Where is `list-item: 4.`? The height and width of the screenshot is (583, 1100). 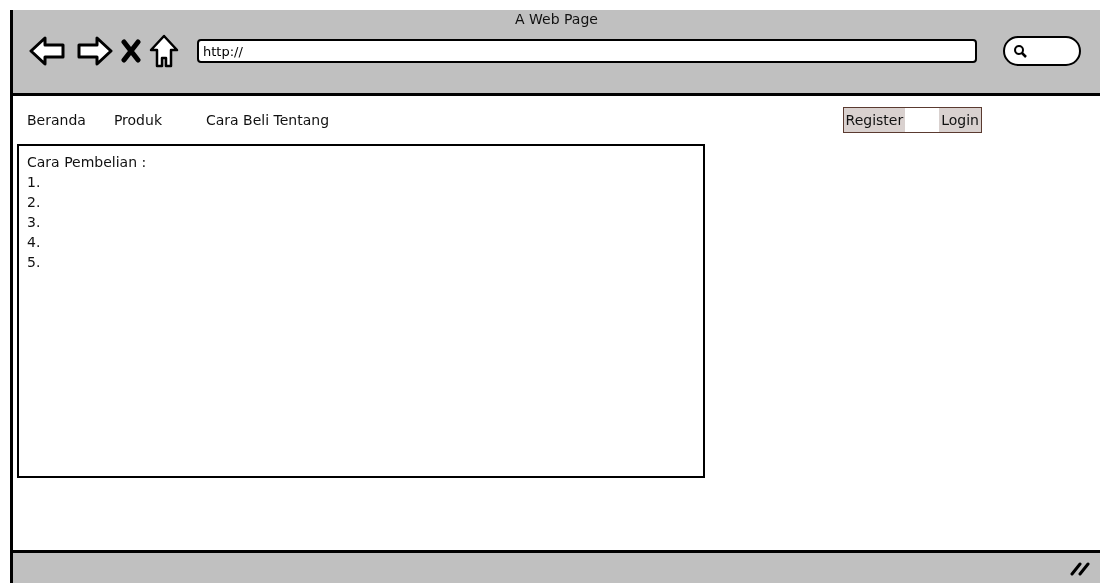
list-item: 4. is located at coordinates (34, 242).